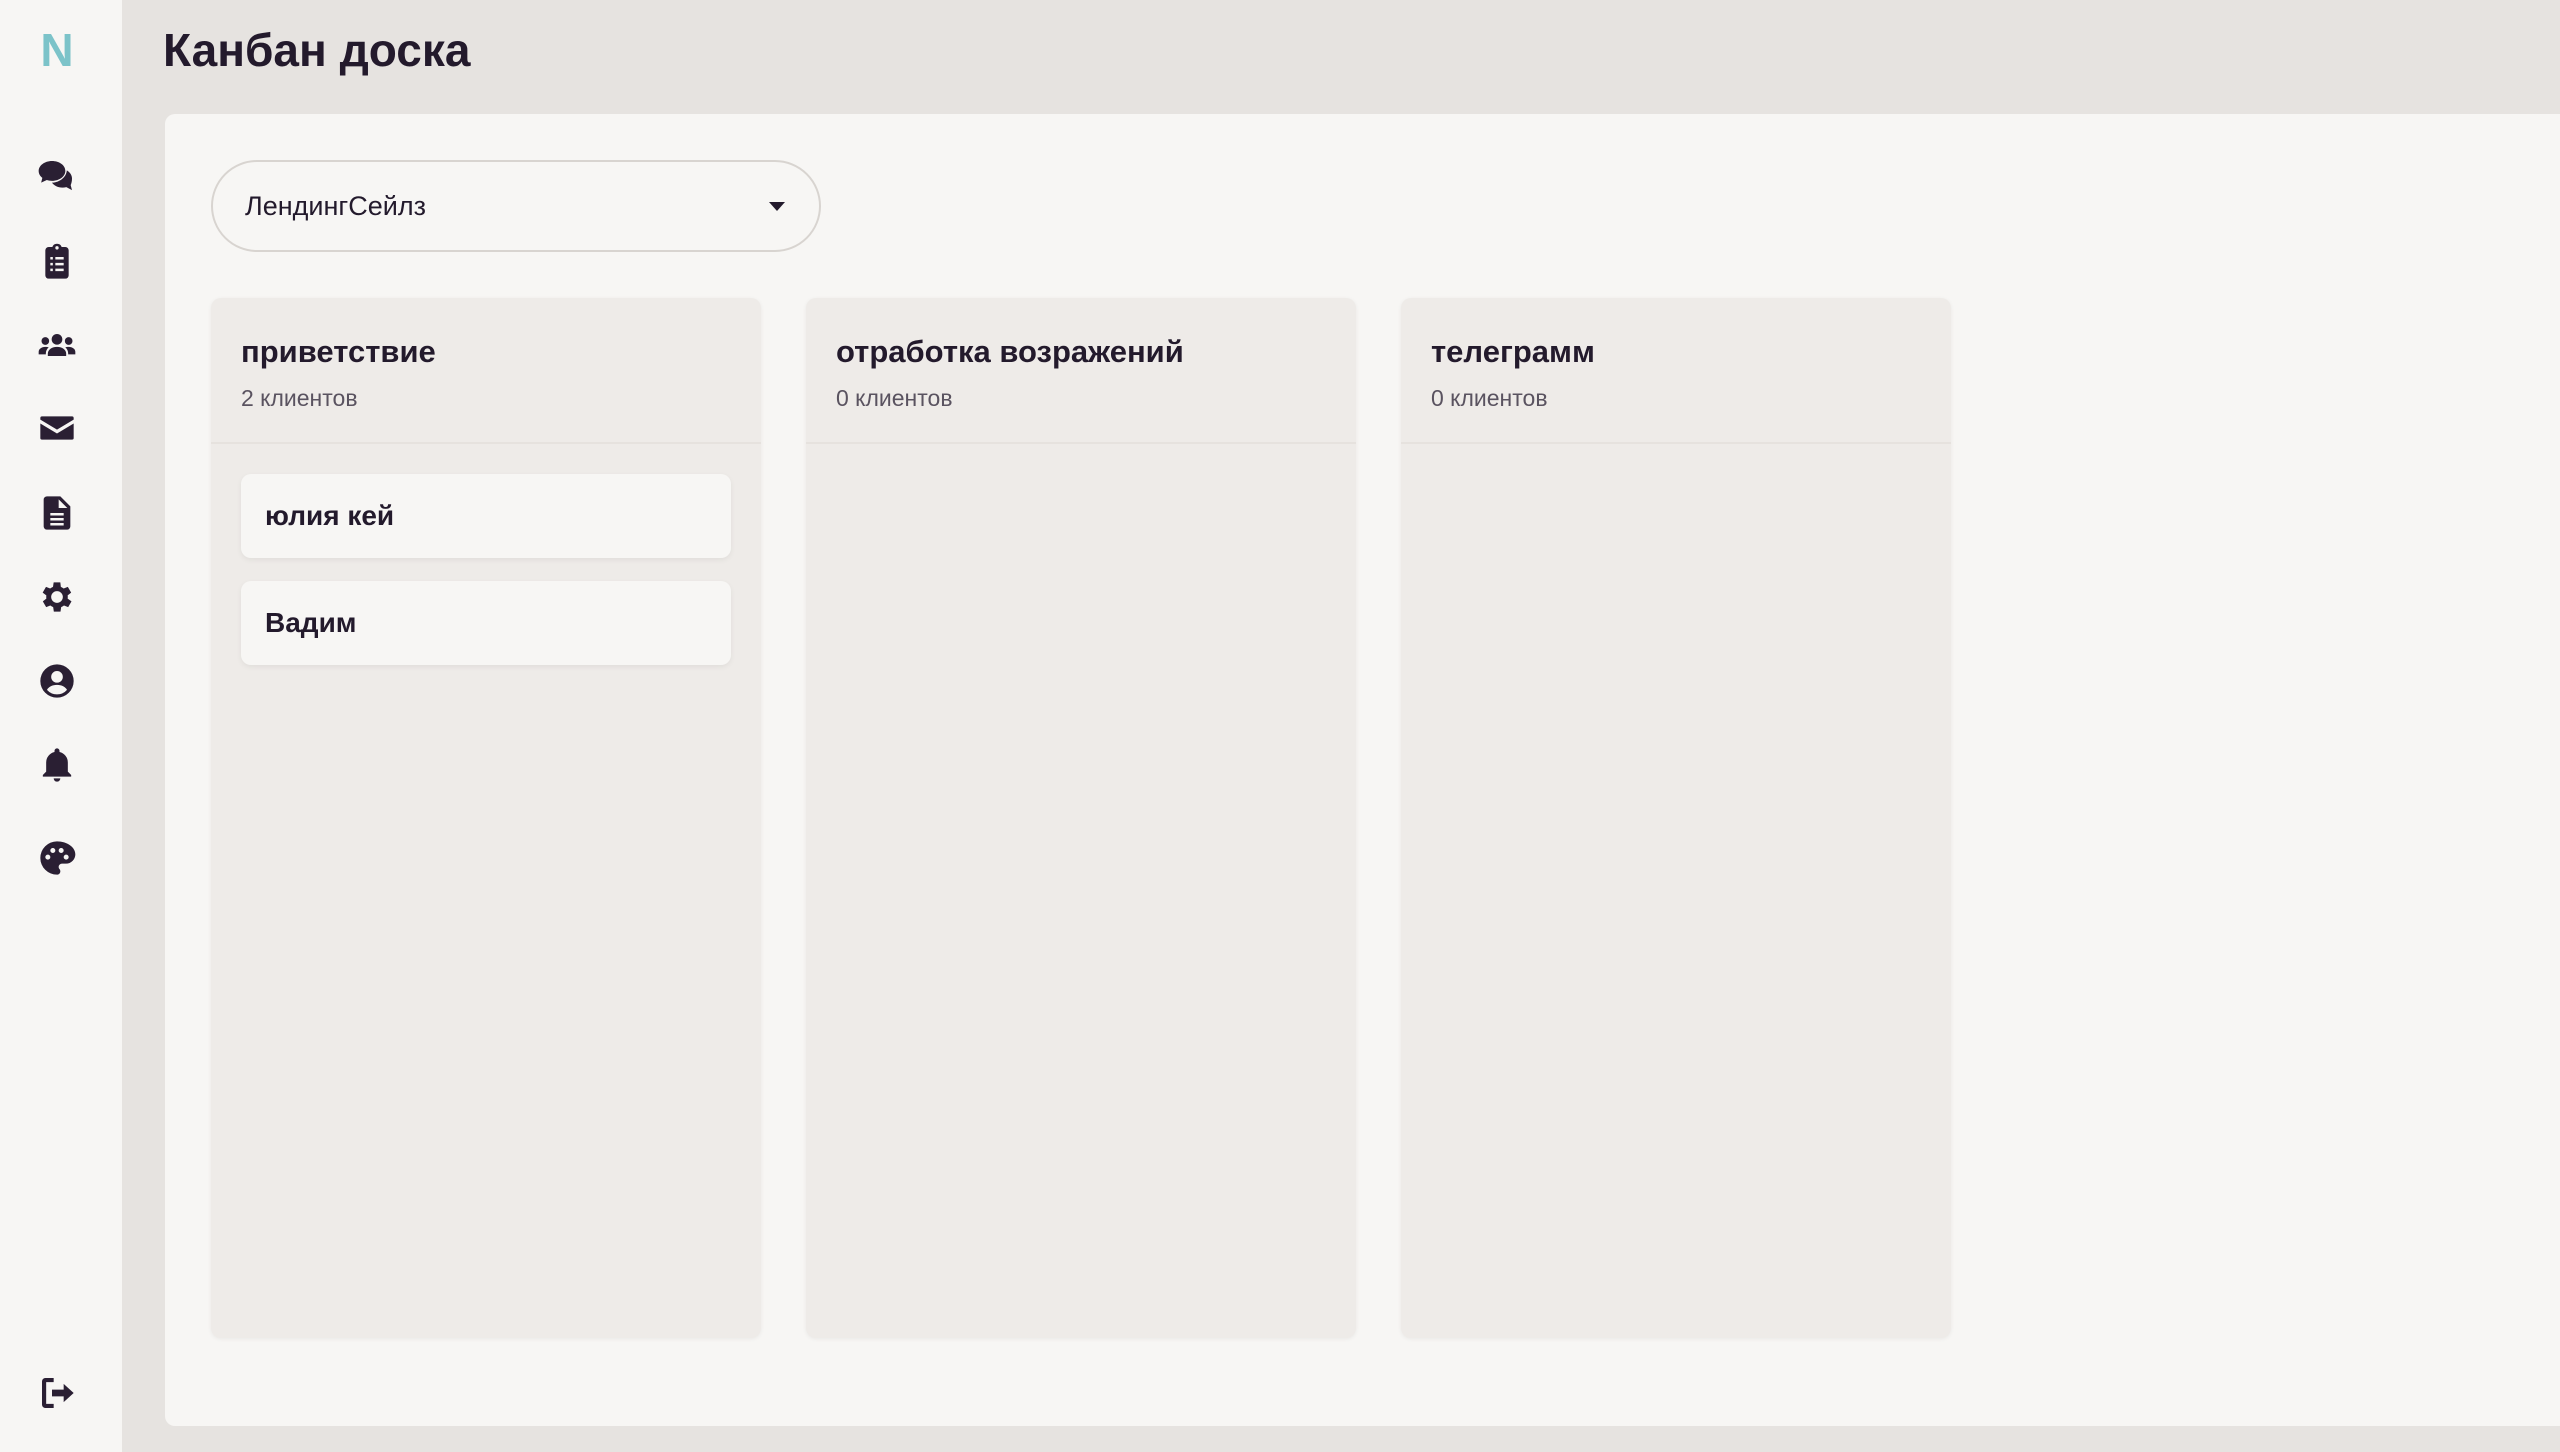 Image resolution: width=2560 pixels, height=1452 pixels. Describe the element at coordinates (57, 262) in the screenshot. I see `clipboard-list-icon` at that location.